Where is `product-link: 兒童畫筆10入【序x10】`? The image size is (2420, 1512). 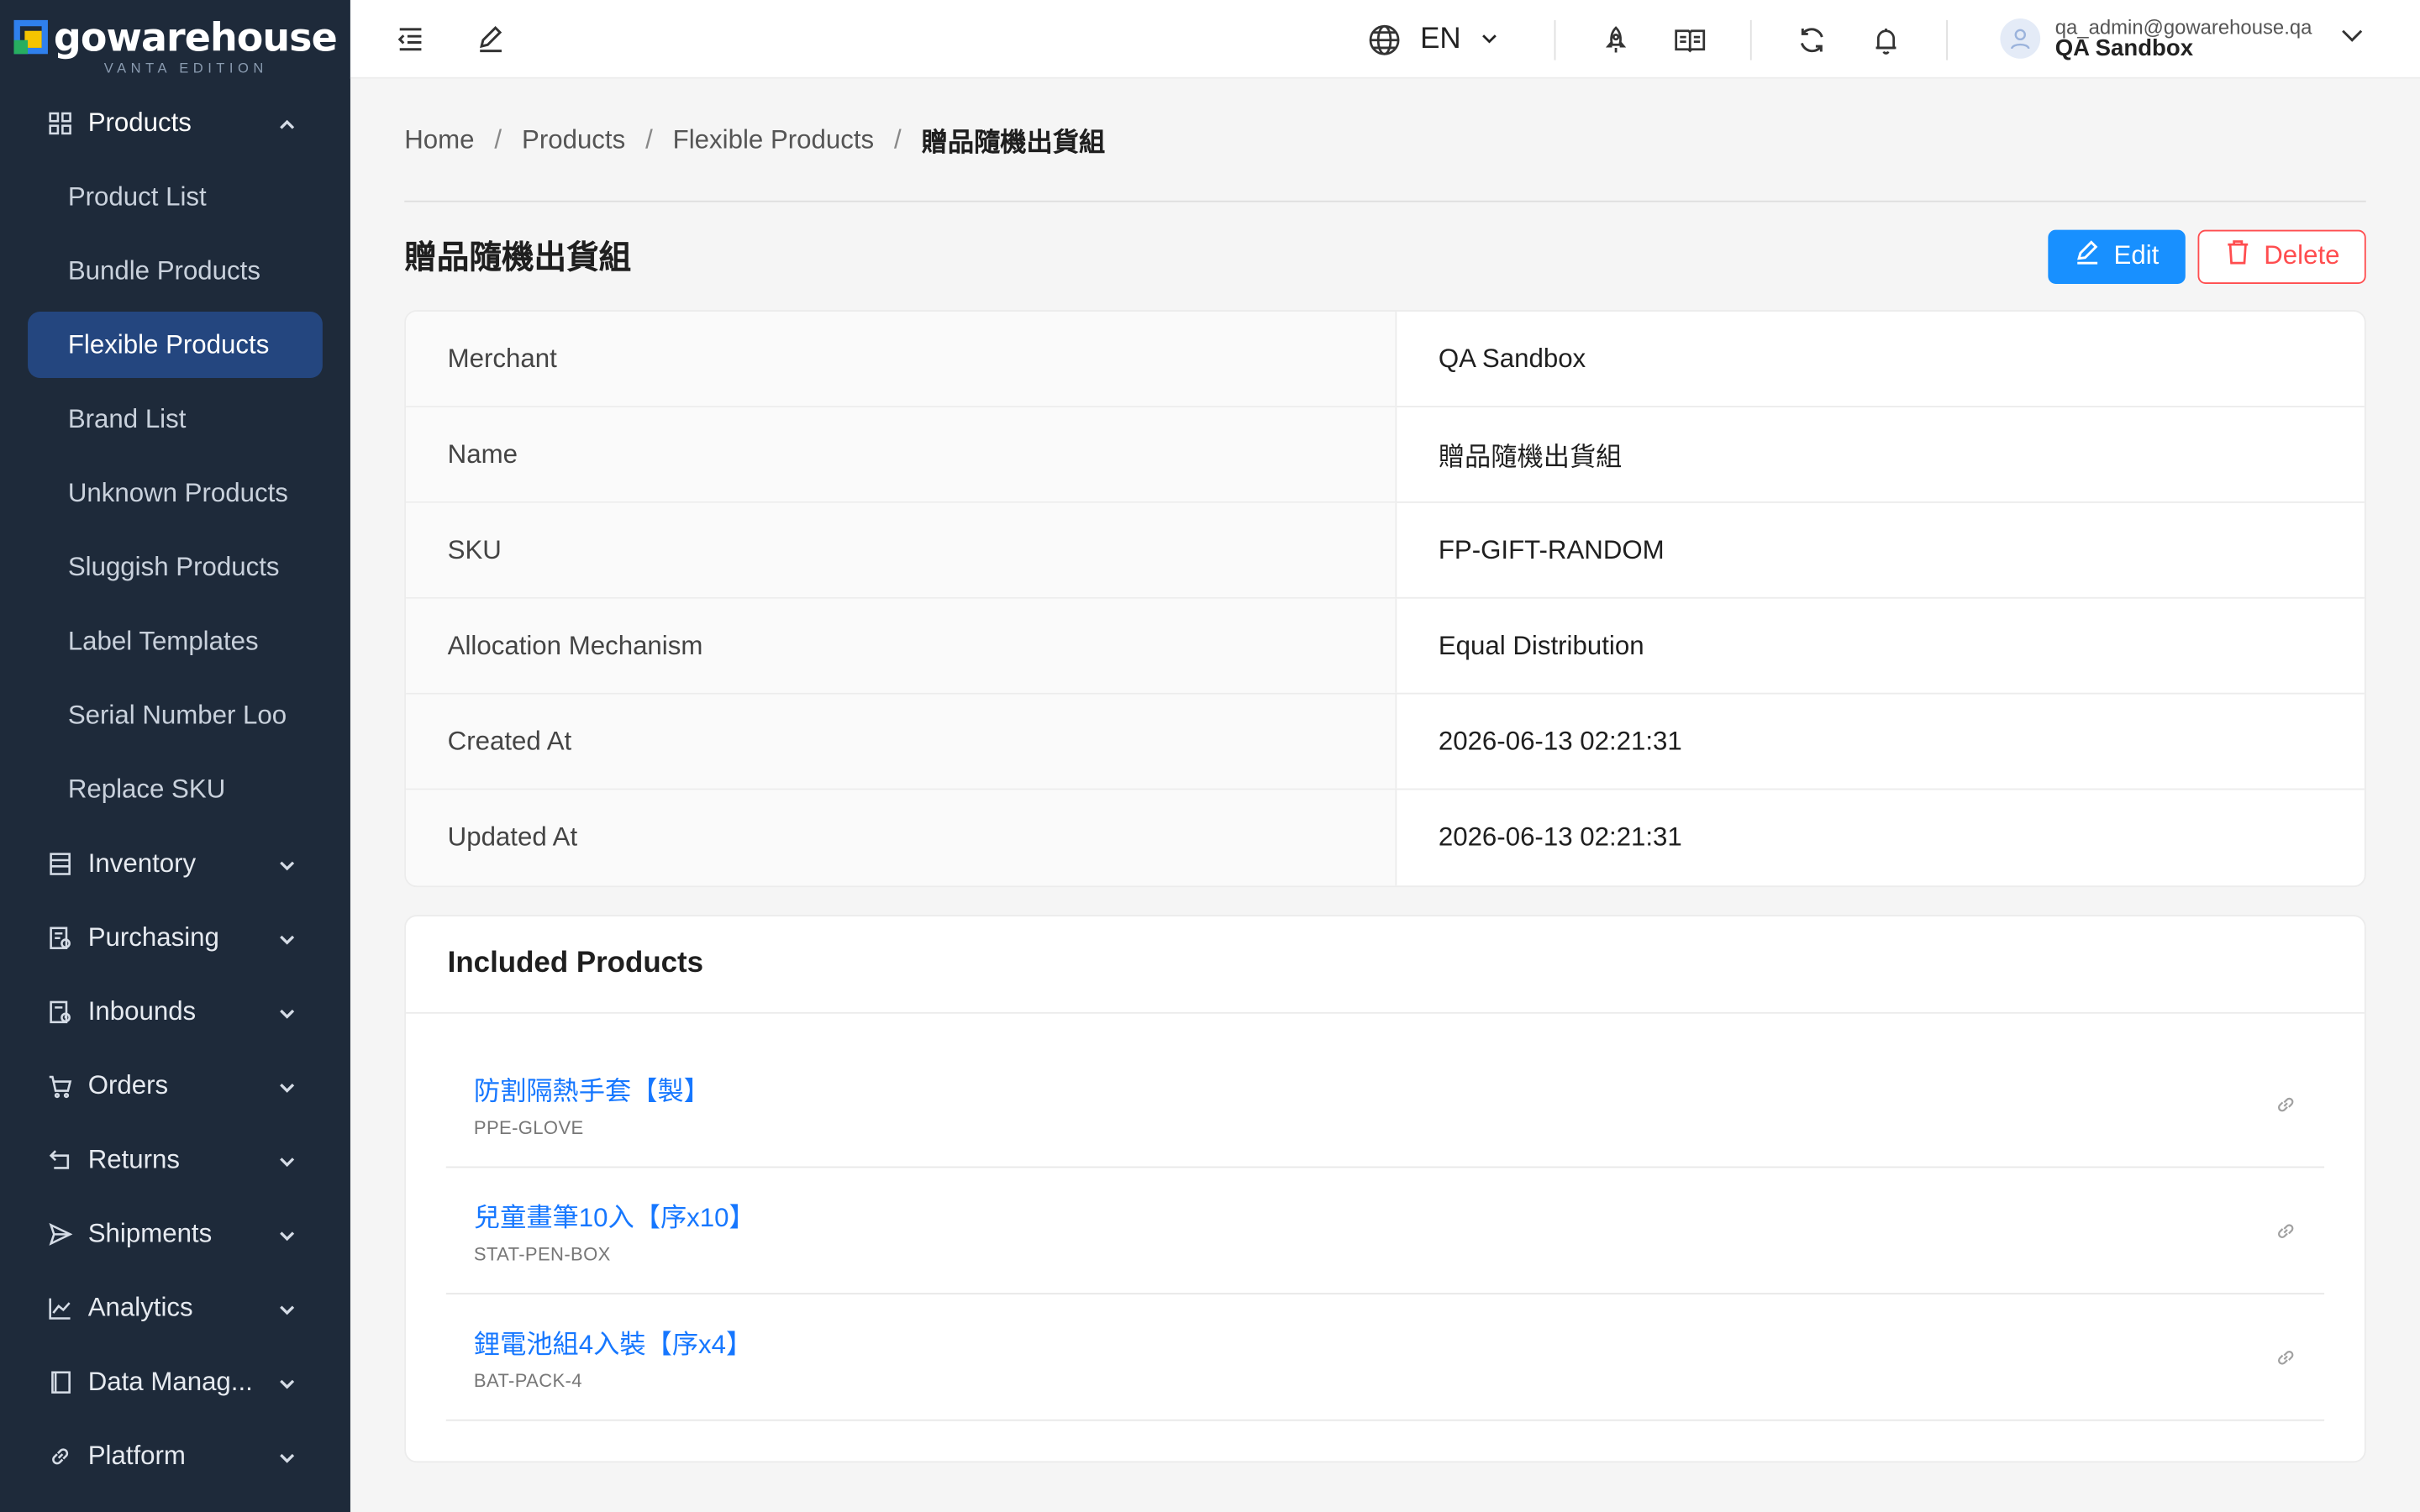
product-link: 兒童畫筆10入【序x10】 is located at coordinates (614, 1214).